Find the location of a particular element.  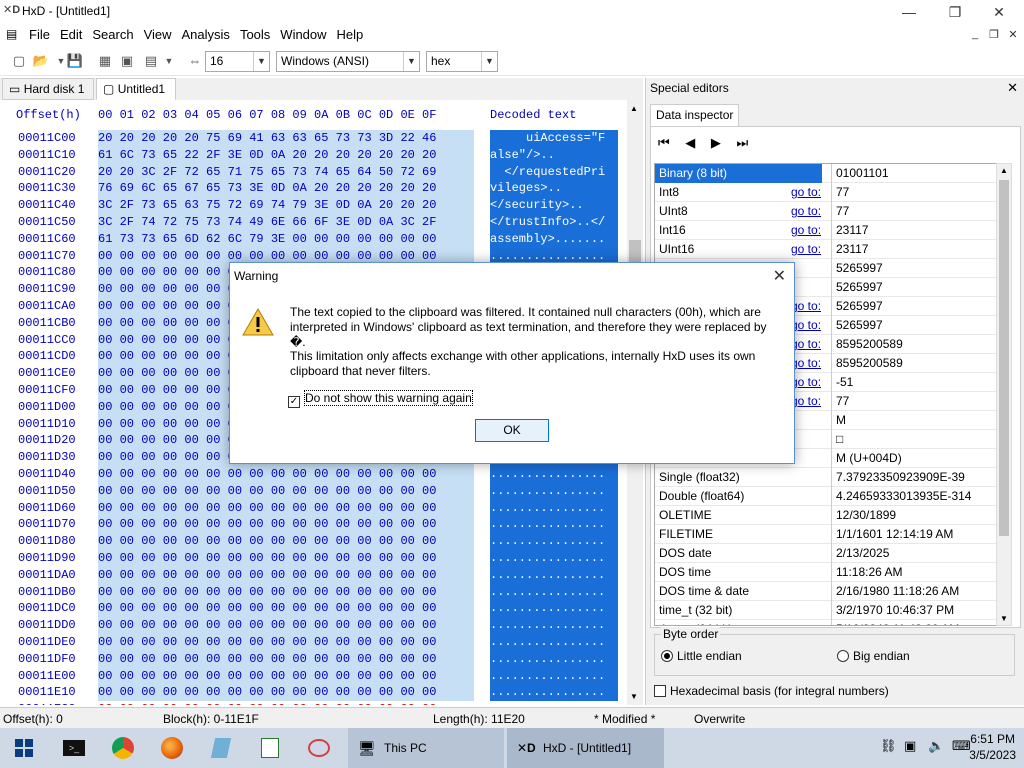

inspector-value: -51 is located at coordinates (842, 382).